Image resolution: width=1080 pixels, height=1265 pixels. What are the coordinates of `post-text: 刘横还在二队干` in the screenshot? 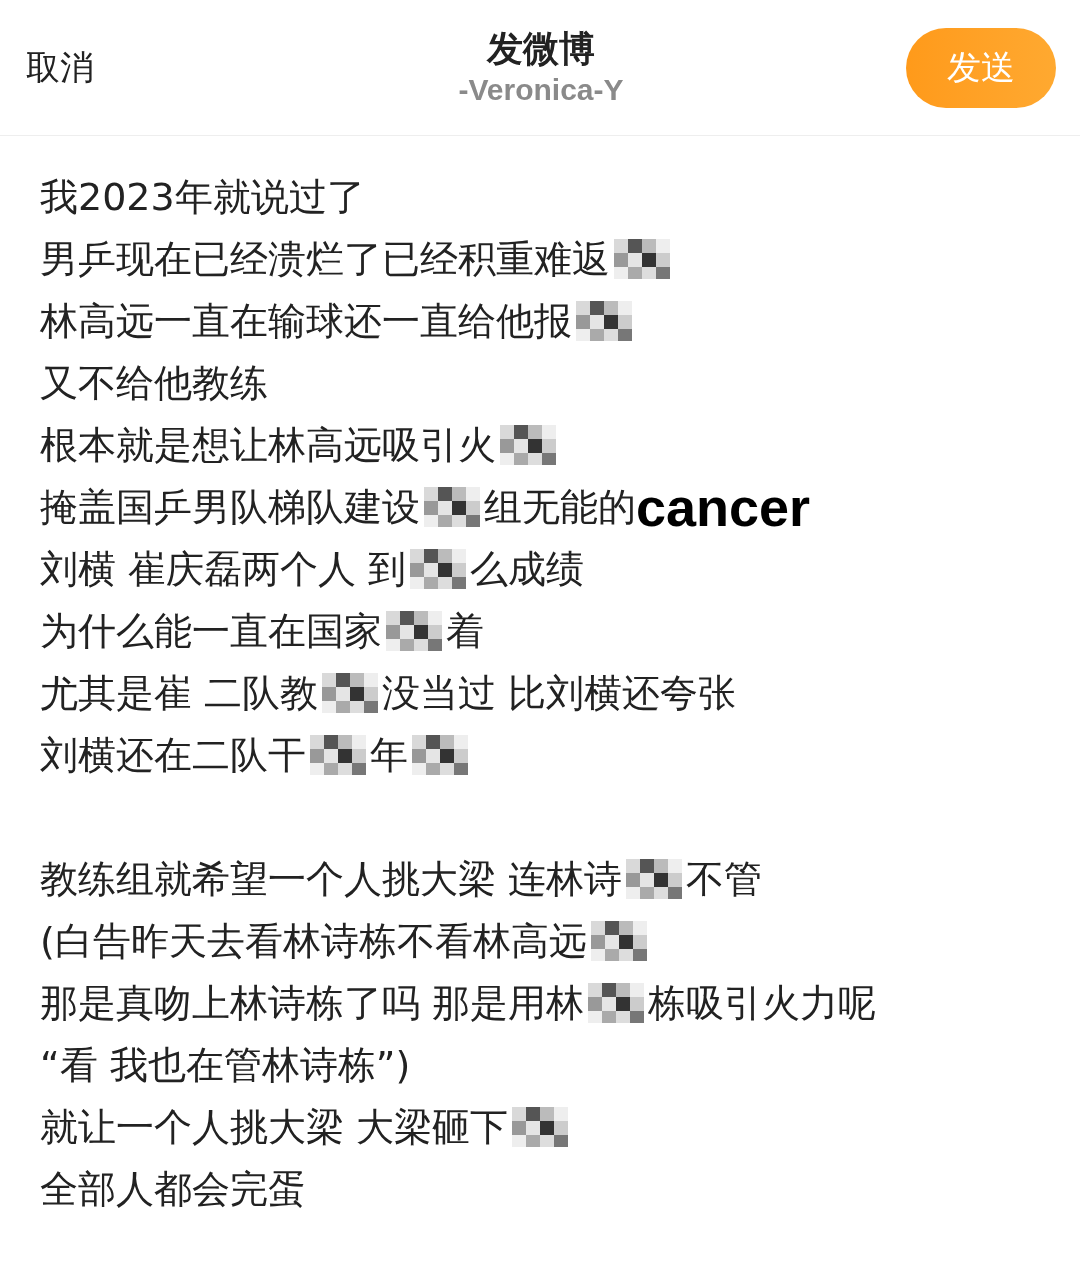 It's located at (173, 755).